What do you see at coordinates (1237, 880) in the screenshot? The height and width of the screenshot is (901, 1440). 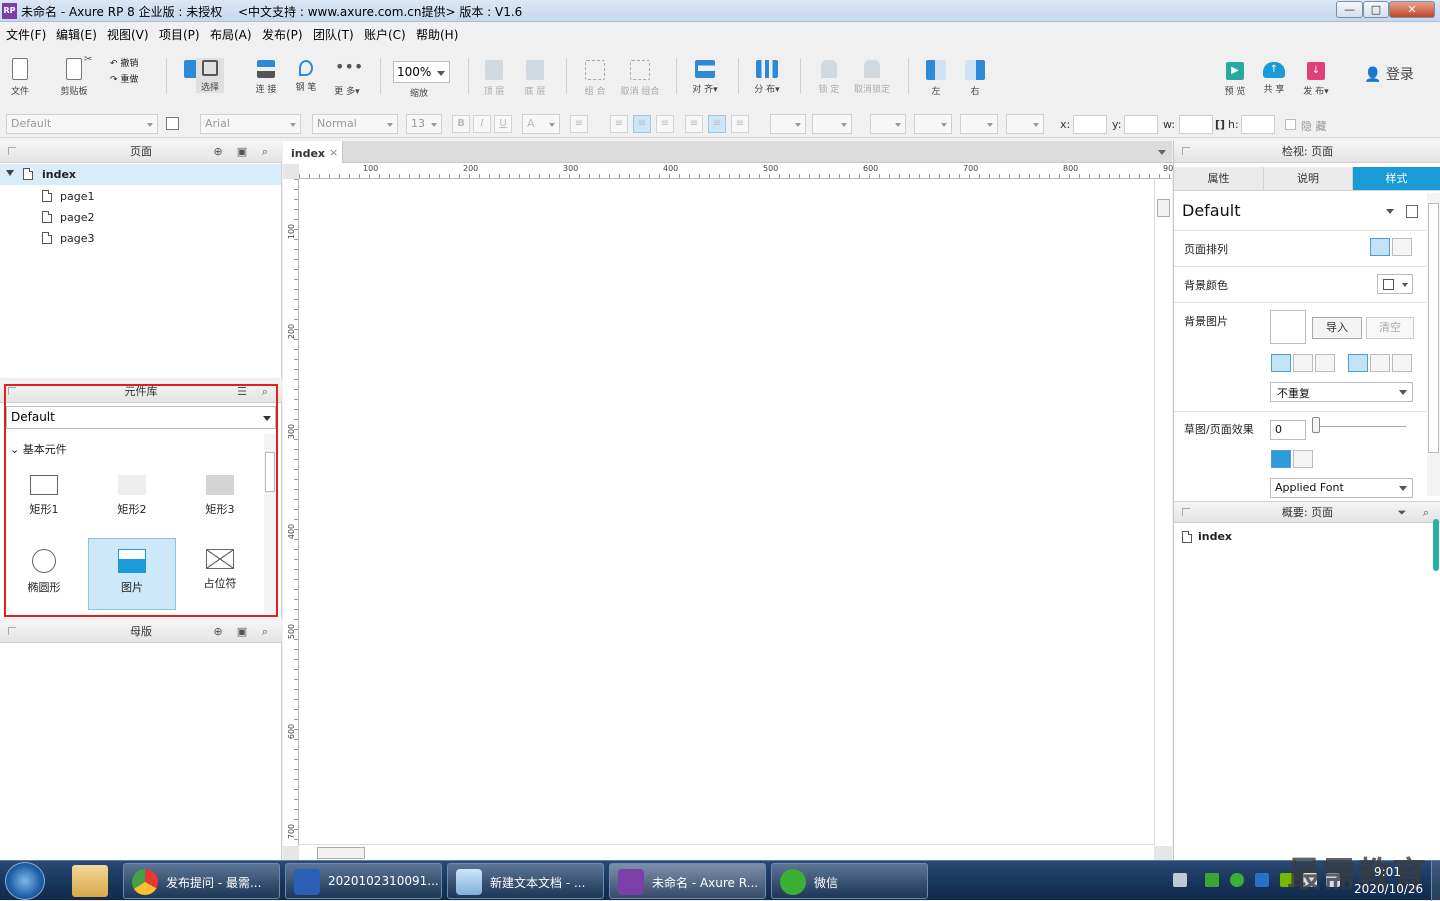 I see `wechat-tray-icon` at bounding box center [1237, 880].